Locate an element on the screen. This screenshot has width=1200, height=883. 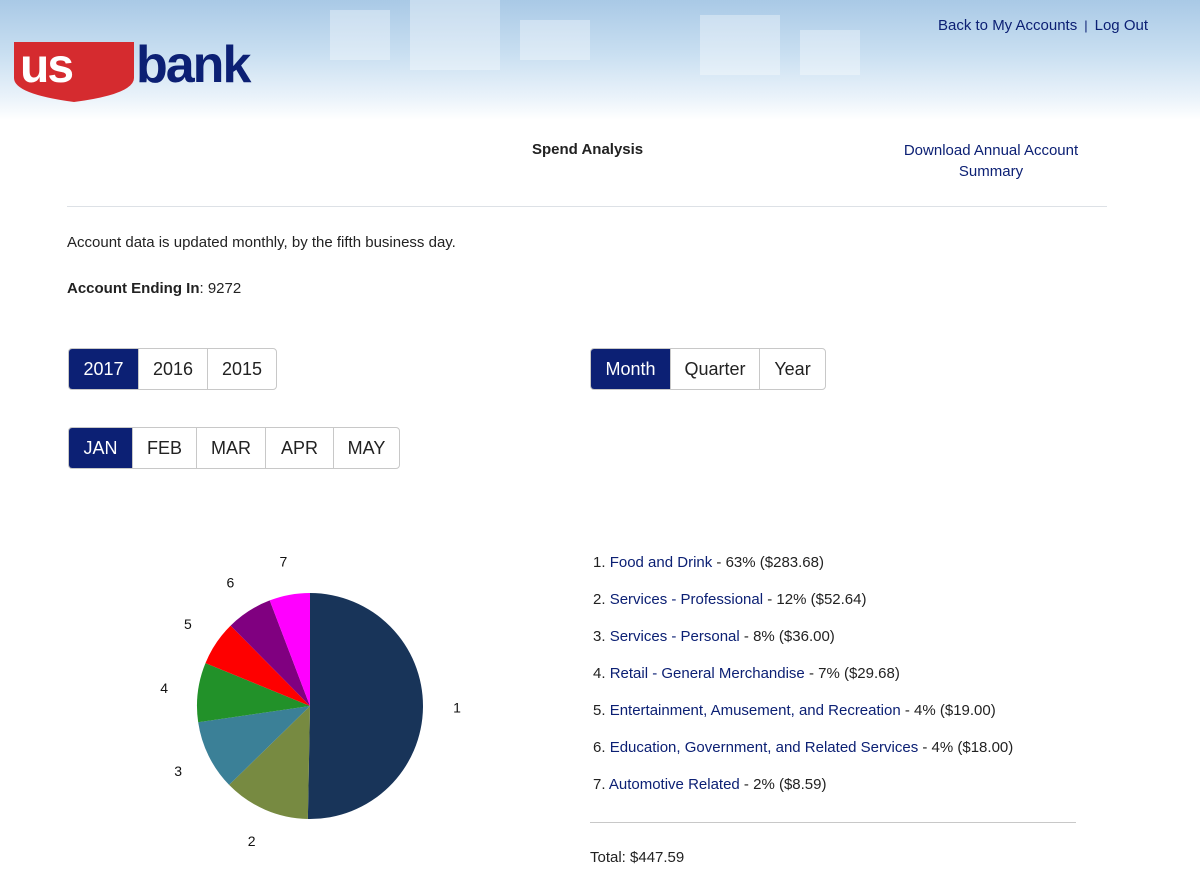
download-annual-summary-link: Download Annual Account Summary is located at coordinates (991, 161).